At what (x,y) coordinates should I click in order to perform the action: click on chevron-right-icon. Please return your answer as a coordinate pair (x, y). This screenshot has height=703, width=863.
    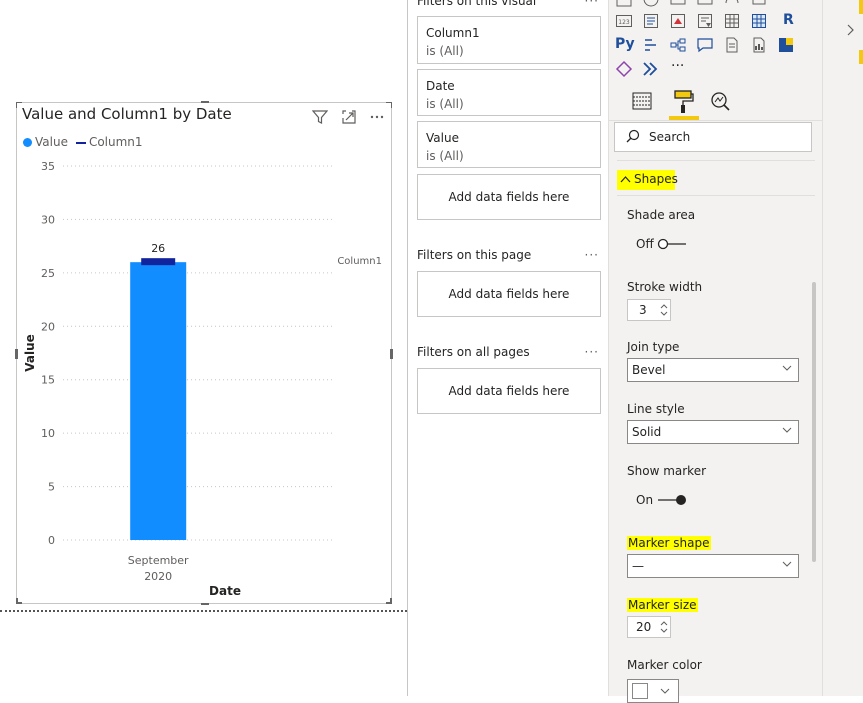
    Looking at the image, I should click on (851, 30).